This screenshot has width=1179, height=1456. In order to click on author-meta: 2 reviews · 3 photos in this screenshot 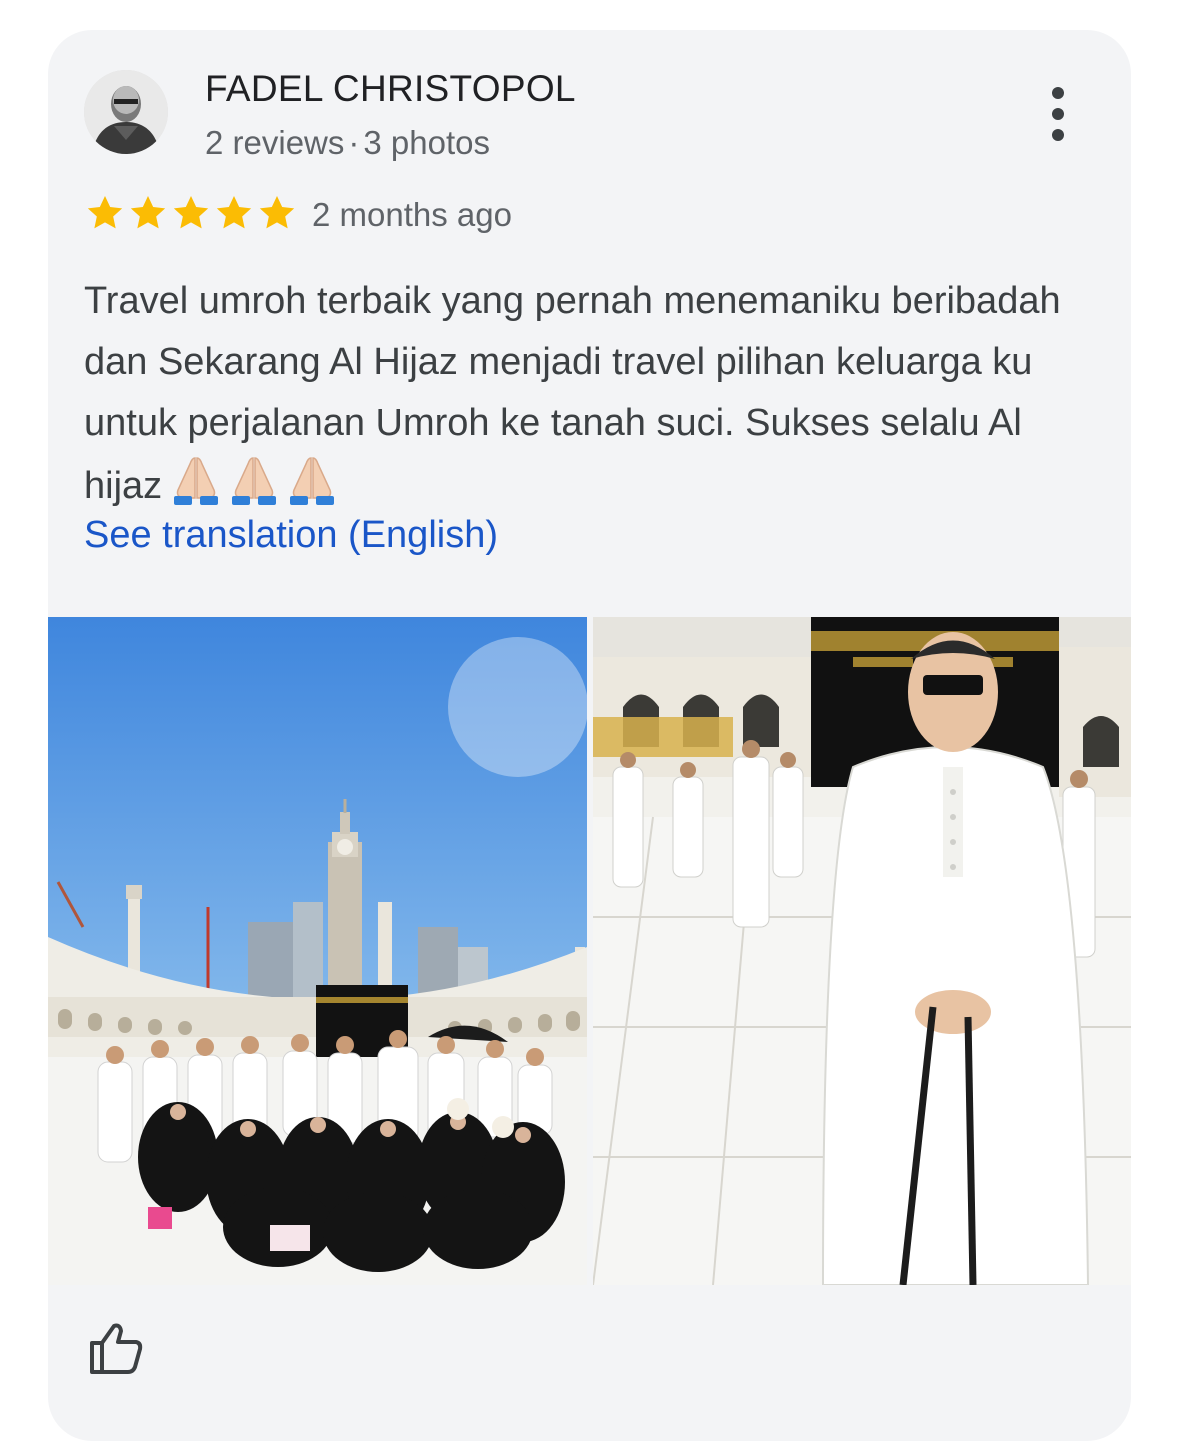, I will do `click(347, 143)`.